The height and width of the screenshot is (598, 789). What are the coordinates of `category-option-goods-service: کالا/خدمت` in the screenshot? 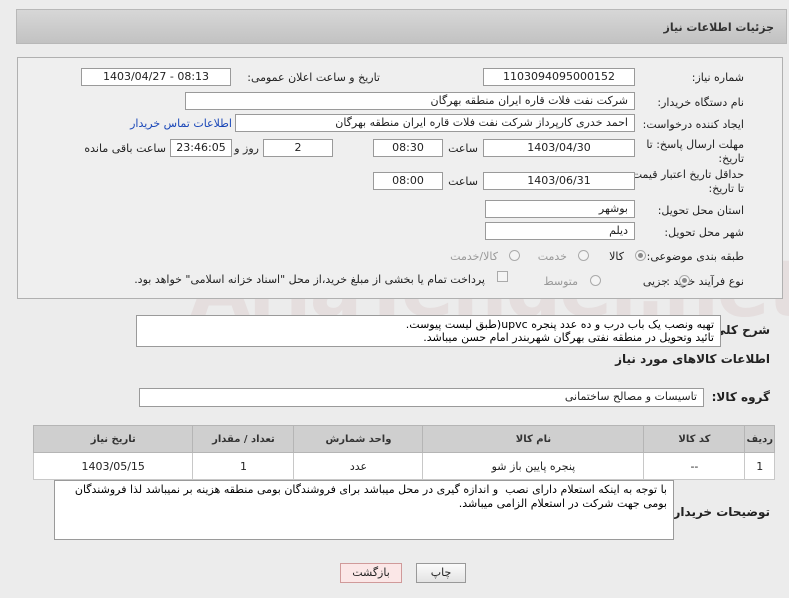 It's located at (474, 256).